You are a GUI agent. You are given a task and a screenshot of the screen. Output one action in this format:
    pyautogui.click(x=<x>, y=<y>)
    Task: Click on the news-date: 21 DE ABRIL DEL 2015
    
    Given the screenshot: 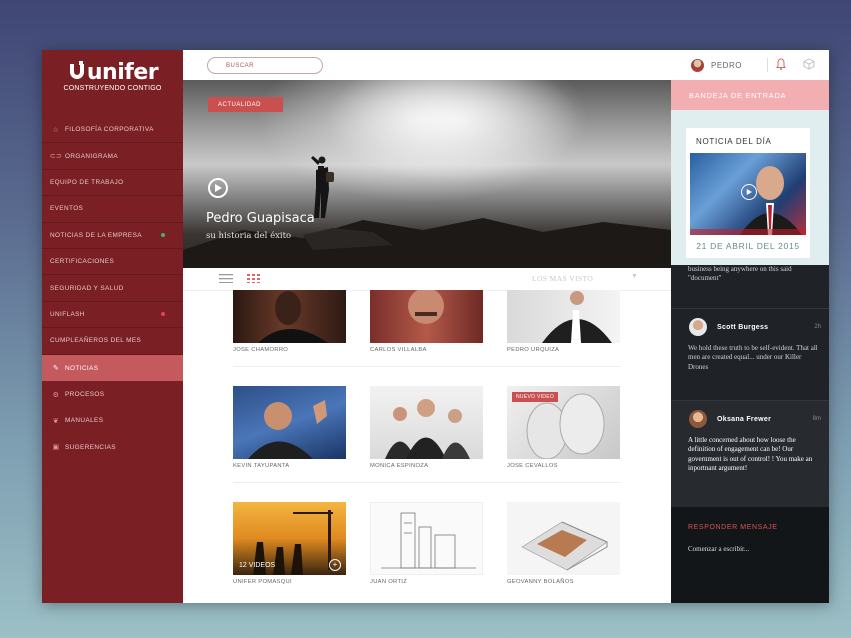 What is the action you would take?
    pyautogui.click(x=748, y=246)
    